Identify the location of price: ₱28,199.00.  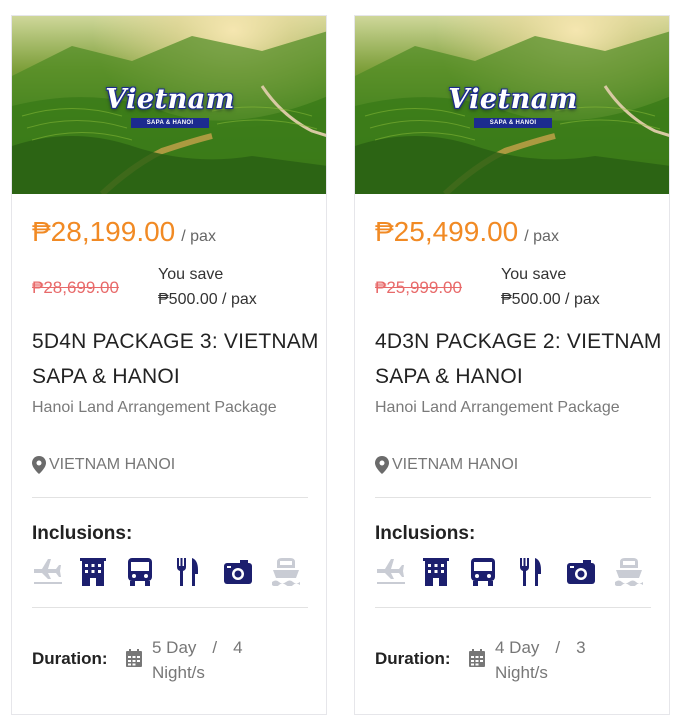
(104, 231).